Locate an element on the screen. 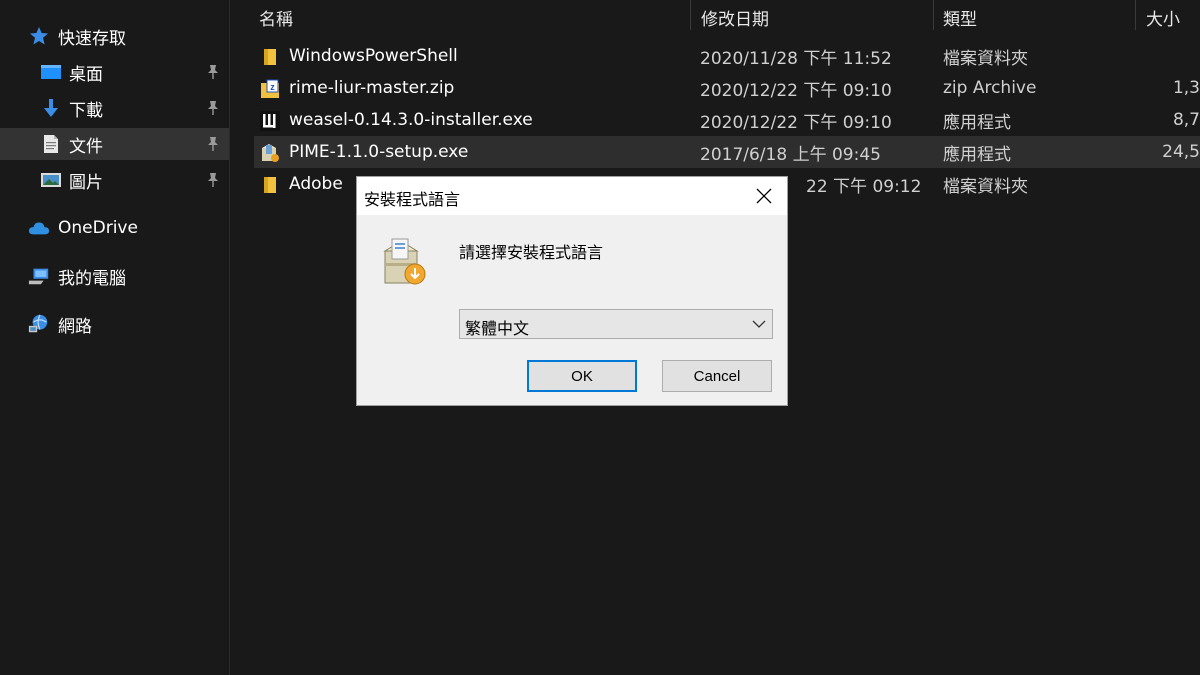  column-header-date: 修改日期 is located at coordinates (735, 17).